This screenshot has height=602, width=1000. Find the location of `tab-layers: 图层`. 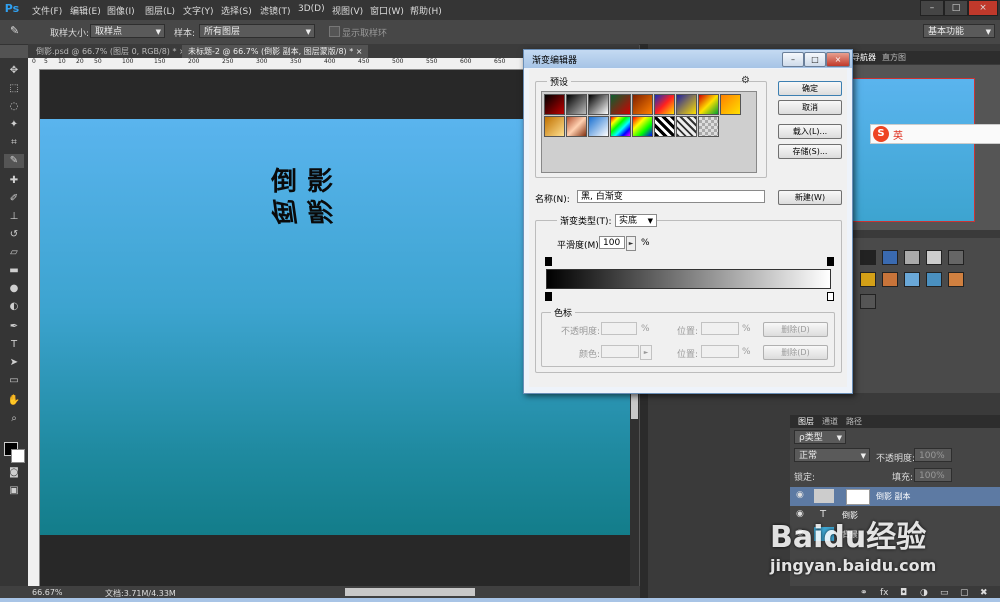

tab-layers: 图层 is located at coordinates (806, 421).